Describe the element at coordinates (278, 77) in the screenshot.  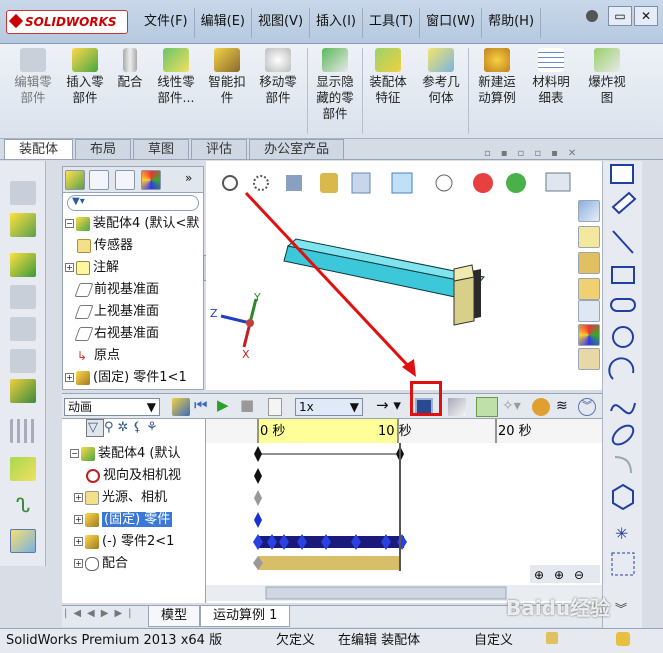
I see `move-component-button: 移动零 部件` at that location.